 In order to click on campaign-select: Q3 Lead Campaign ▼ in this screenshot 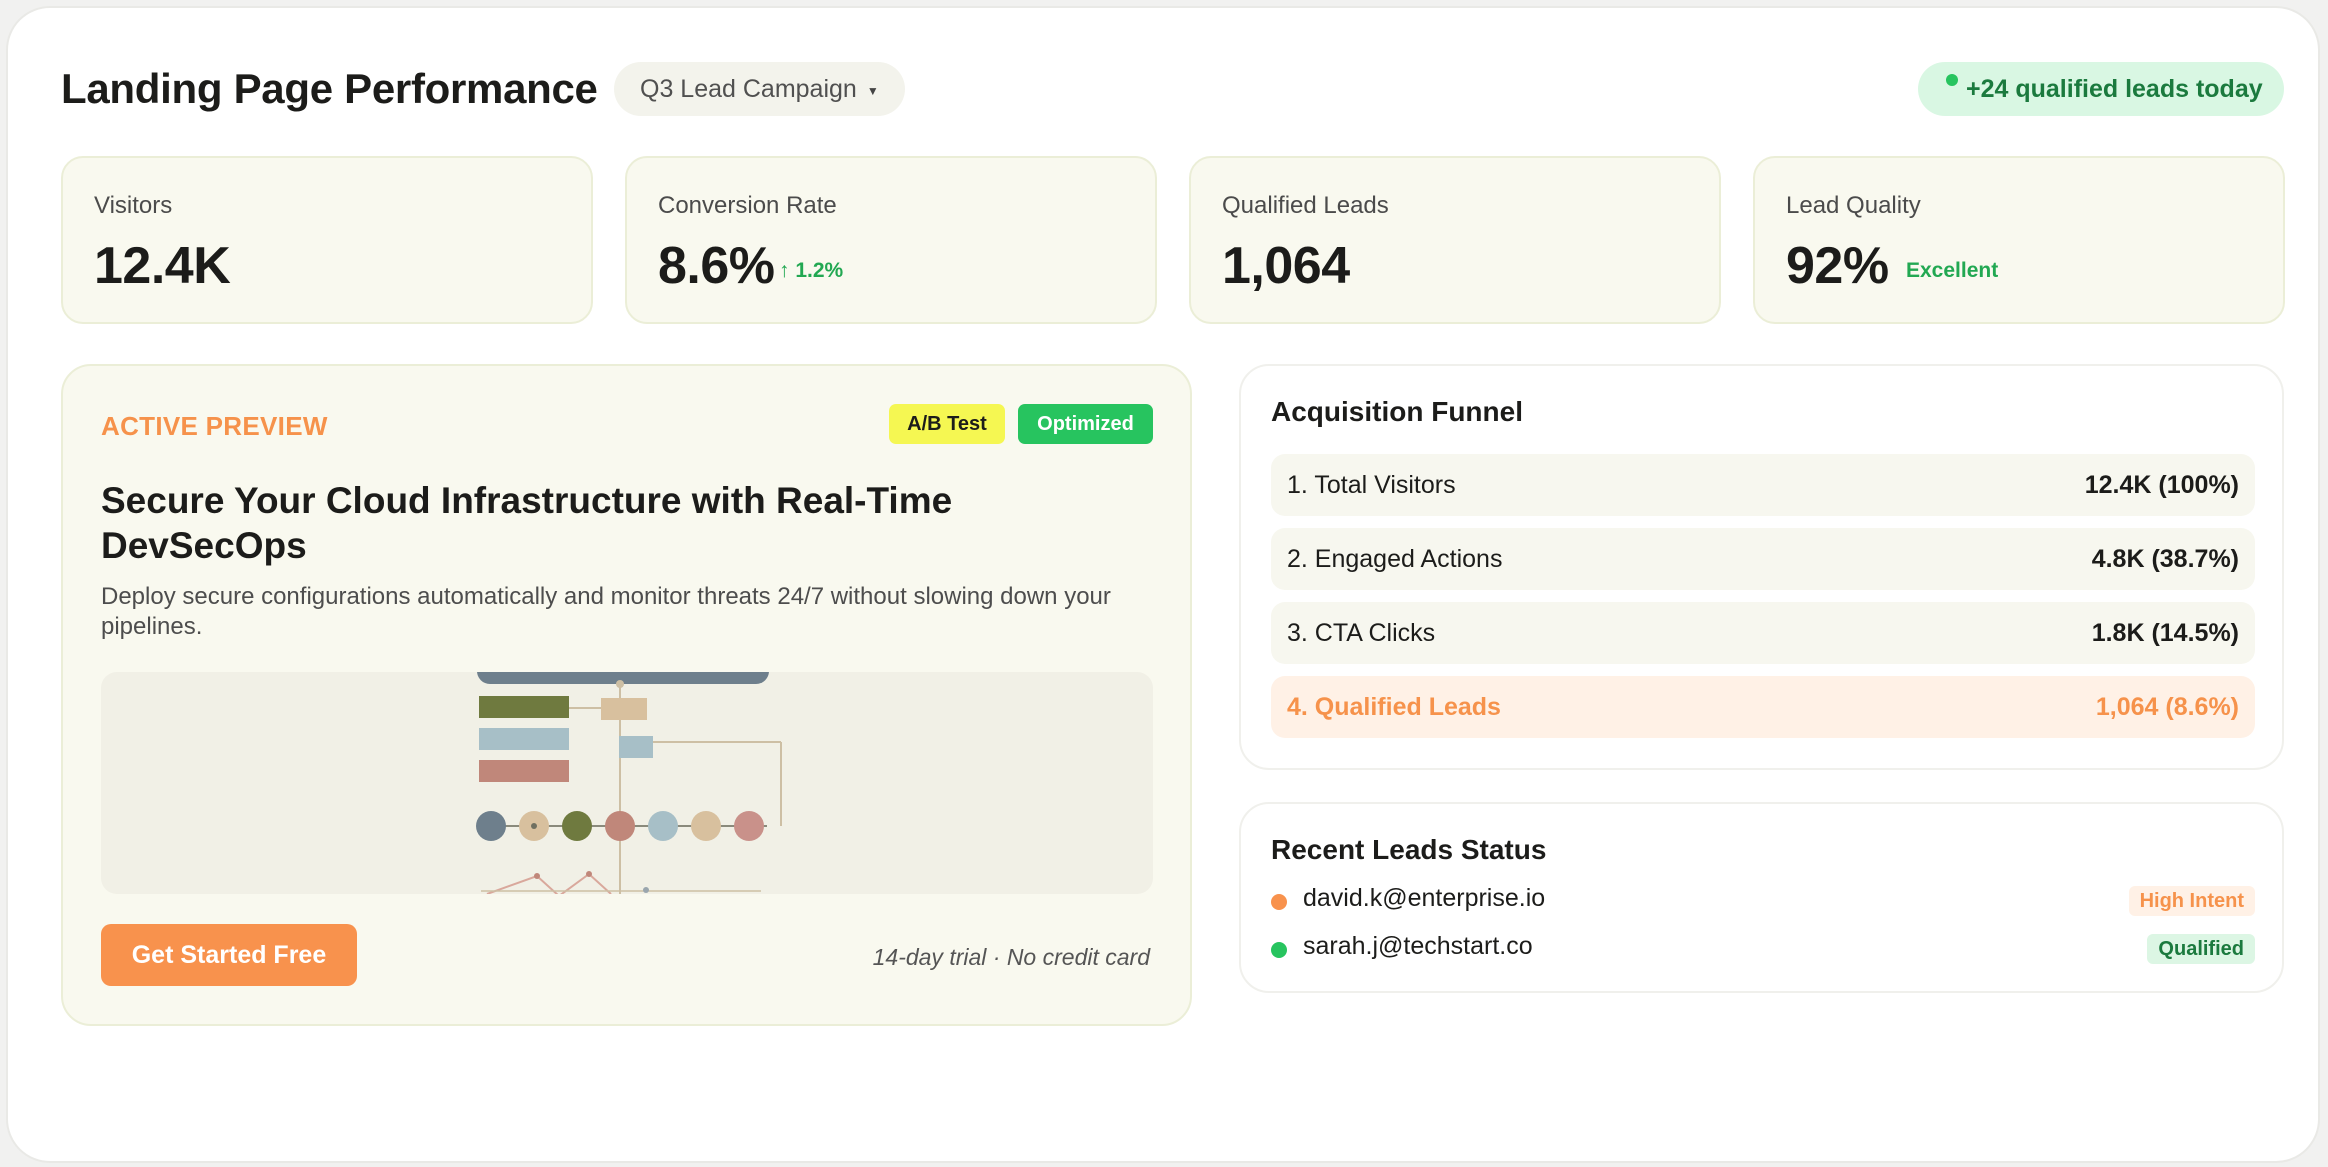, I will do `click(759, 89)`.